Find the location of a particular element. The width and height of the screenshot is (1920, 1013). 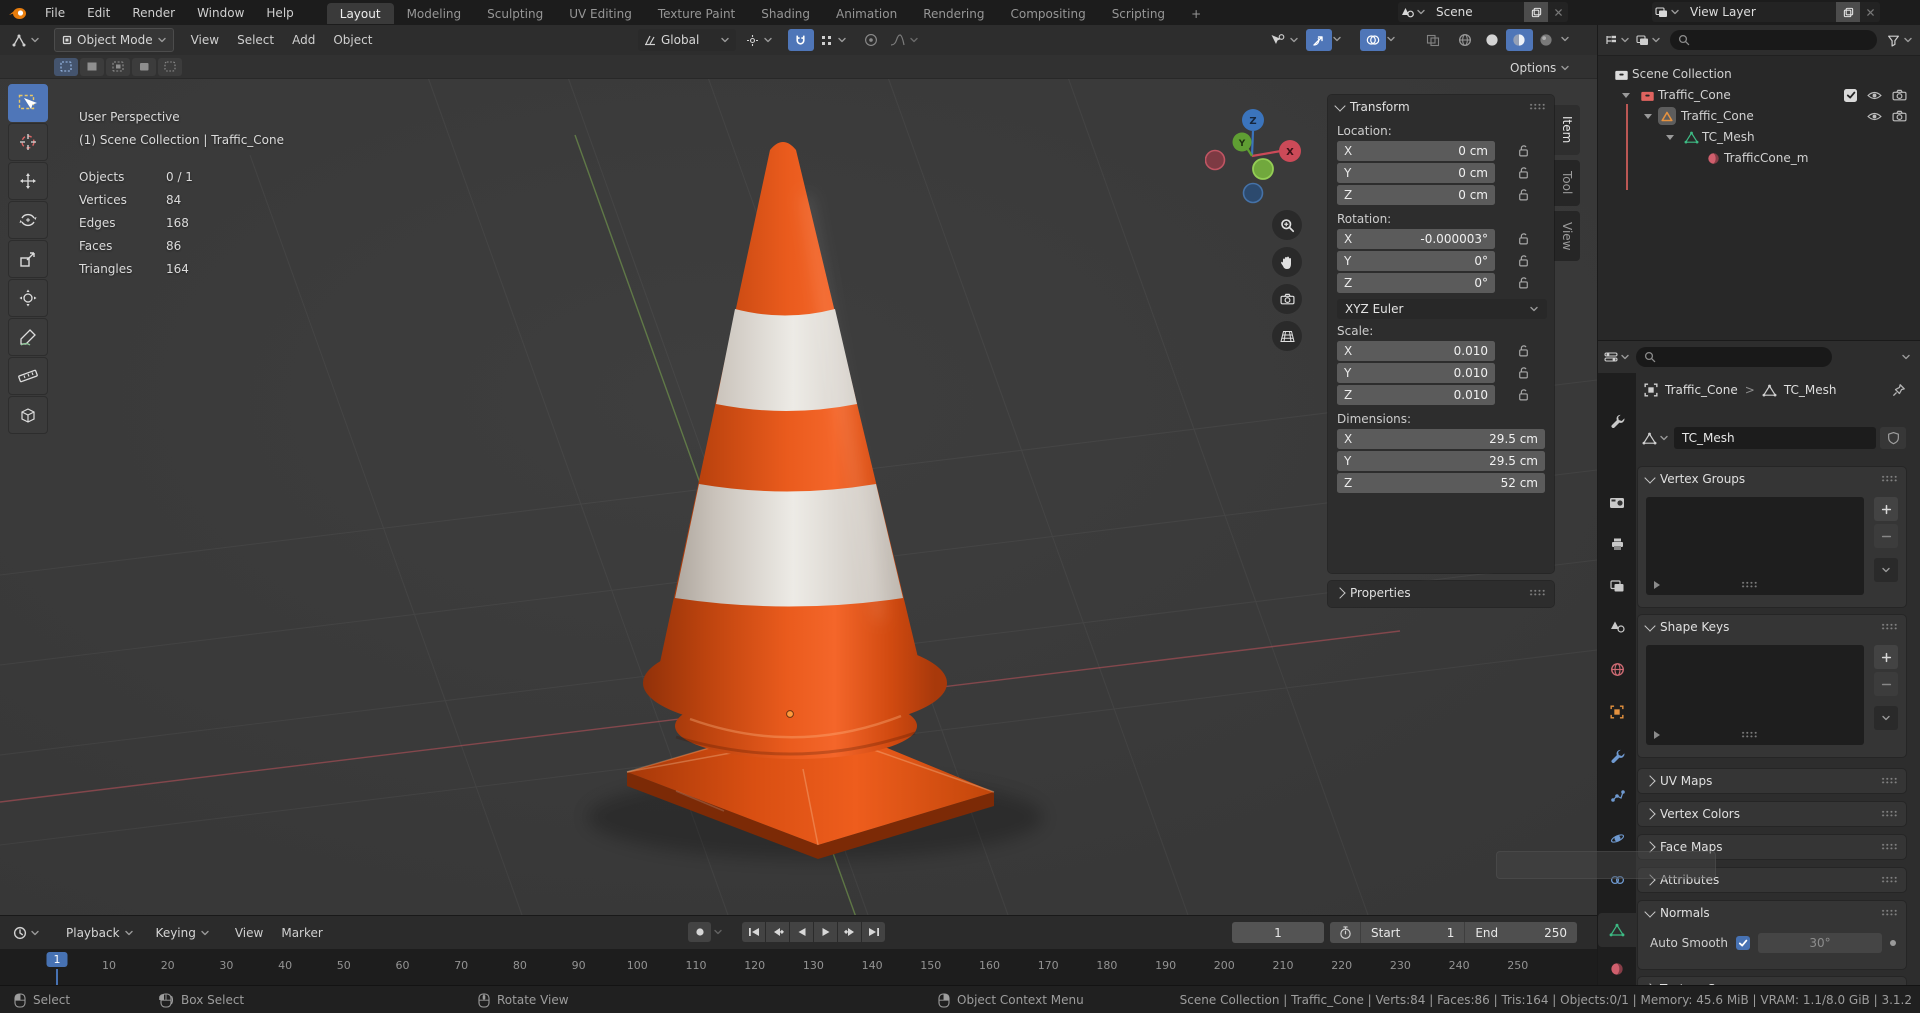

rotation-mode-dropdown: XYZ Euler is located at coordinates (1442, 309).